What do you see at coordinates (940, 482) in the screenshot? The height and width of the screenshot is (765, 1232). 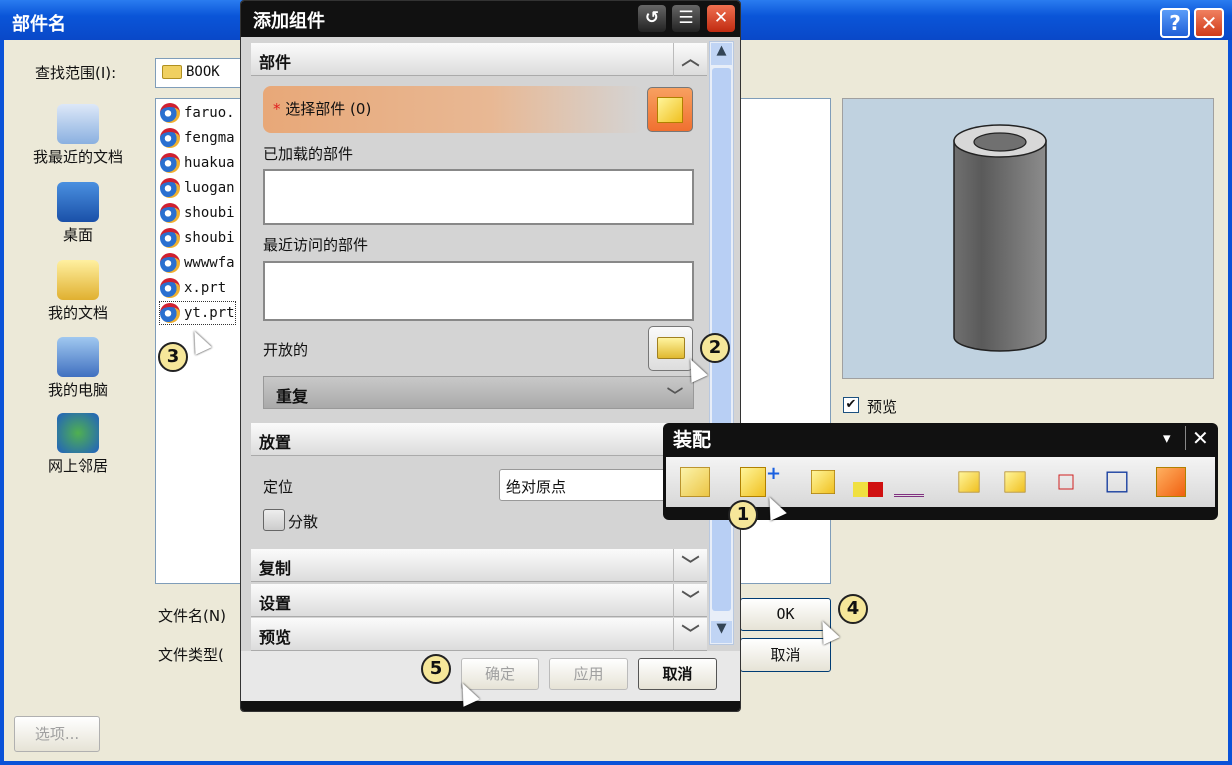 I see `toolbar-icons: +` at bounding box center [940, 482].